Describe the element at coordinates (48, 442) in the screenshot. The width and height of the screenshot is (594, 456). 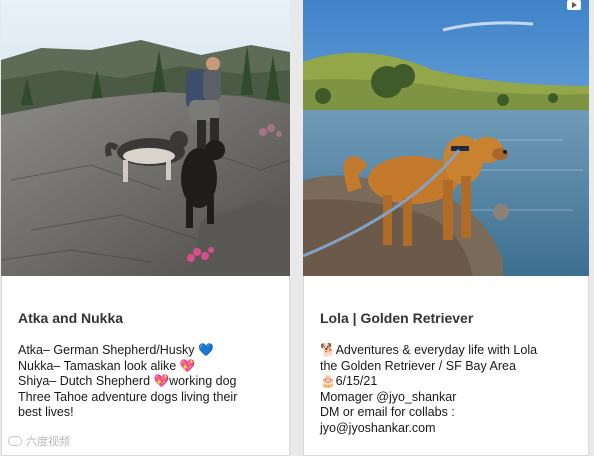
I see `watermark-text: 六度视频` at that location.